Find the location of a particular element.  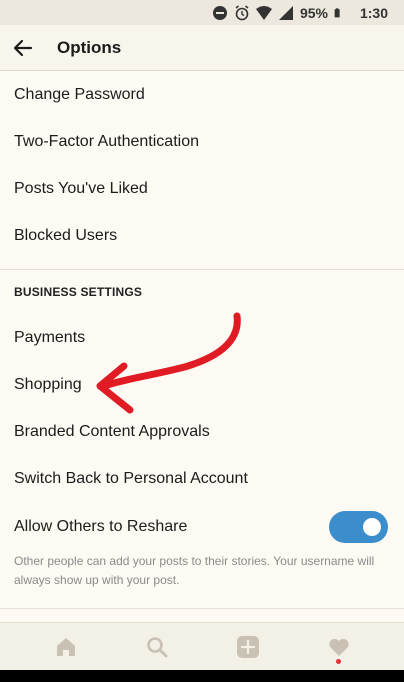

item-label: Switch Back to Personal Account is located at coordinates (131, 478).